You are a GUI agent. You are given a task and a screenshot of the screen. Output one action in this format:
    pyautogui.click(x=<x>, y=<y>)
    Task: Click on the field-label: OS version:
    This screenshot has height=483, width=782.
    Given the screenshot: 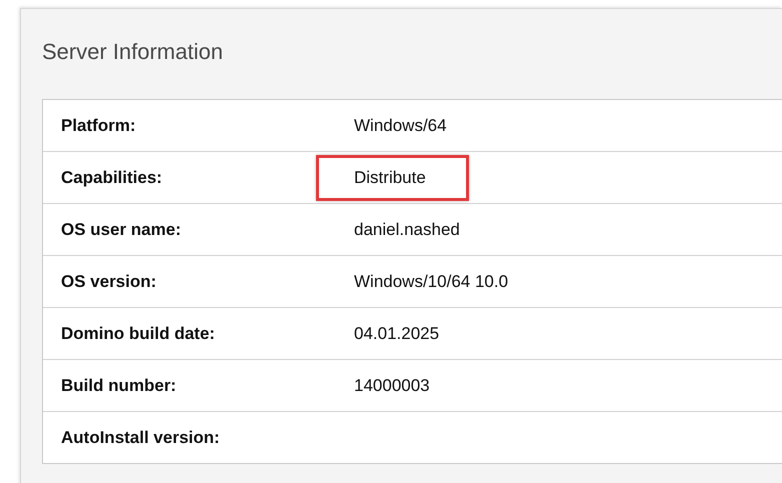 What is the action you would take?
    pyautogui.click(x=109, y=282)
    